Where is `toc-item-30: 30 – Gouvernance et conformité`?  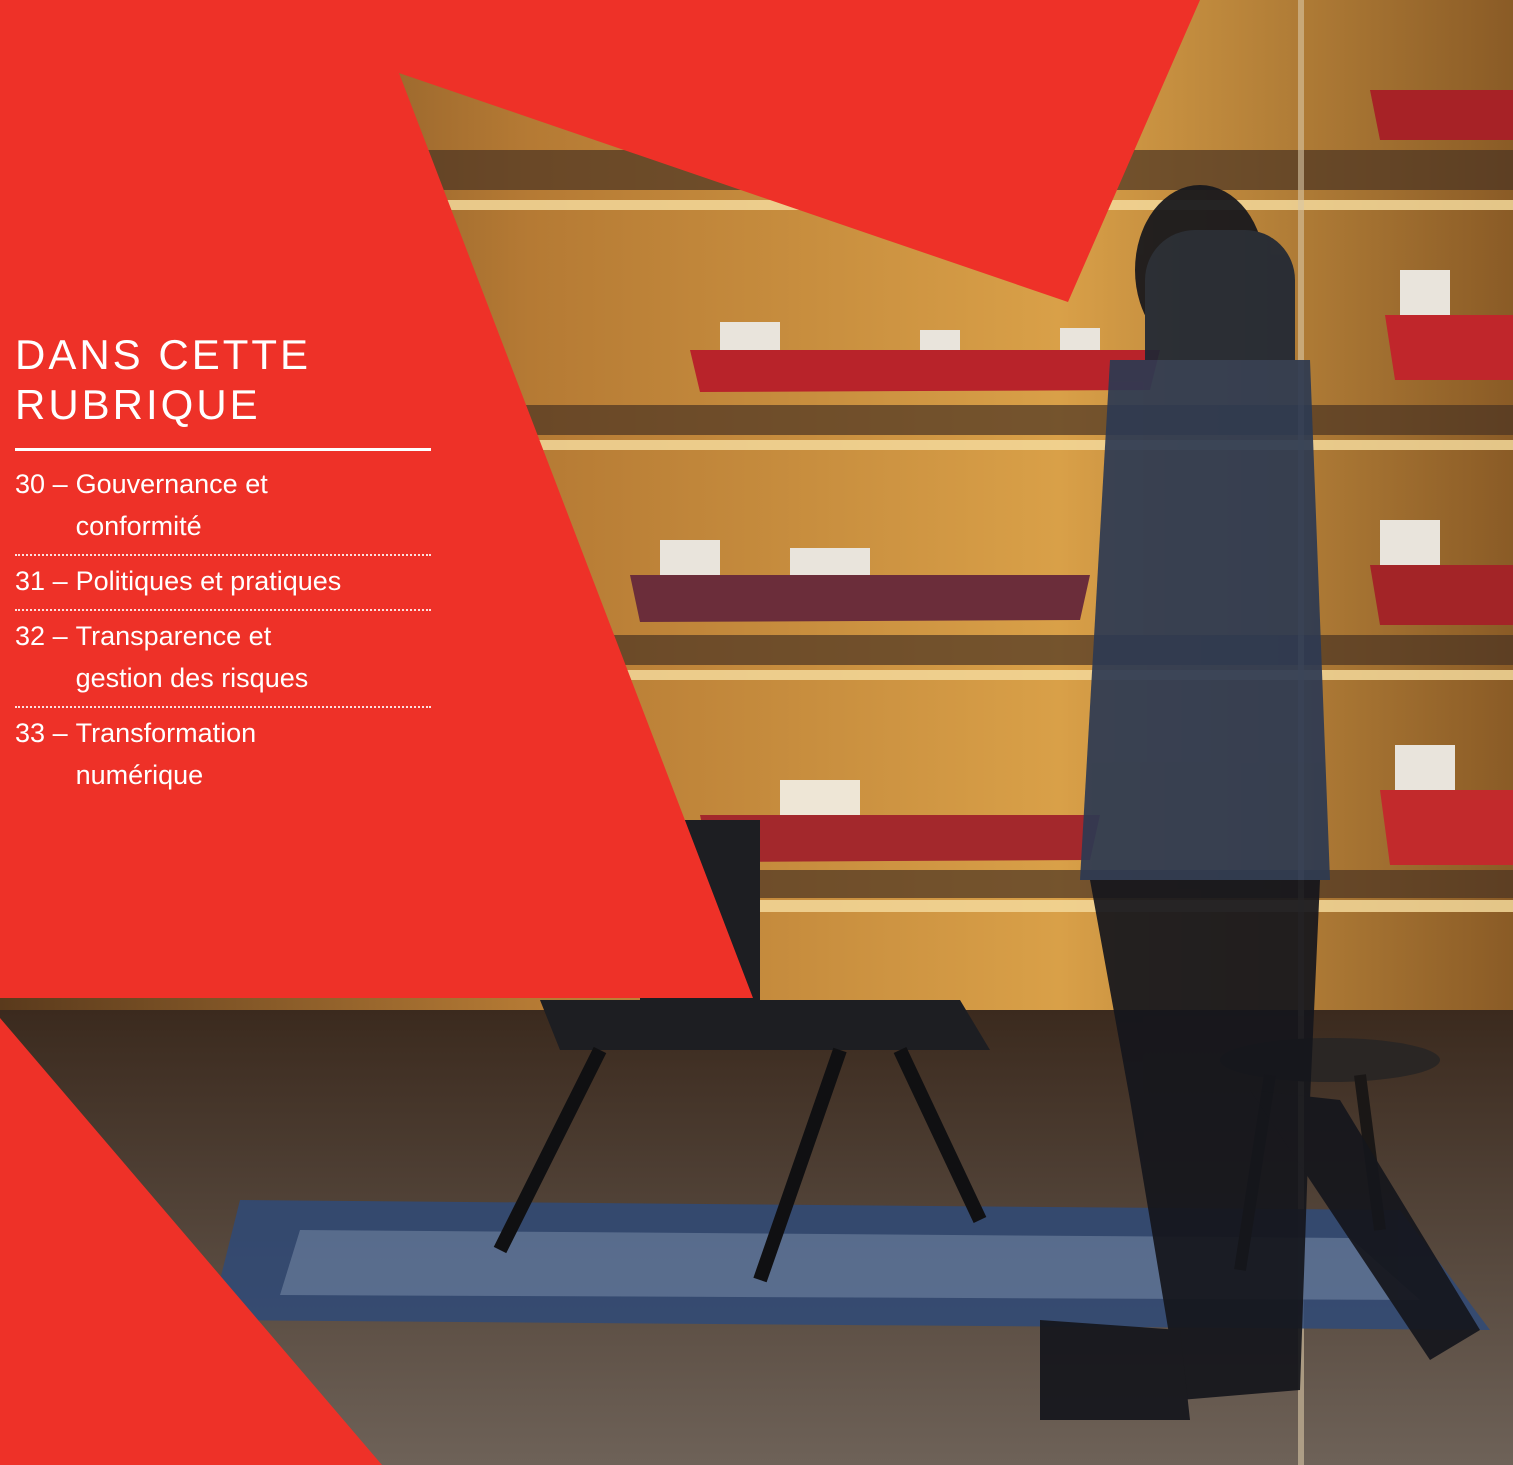
toc-item-30: 30 – Gouvernance et conformité is located at coordinates (223, 509).